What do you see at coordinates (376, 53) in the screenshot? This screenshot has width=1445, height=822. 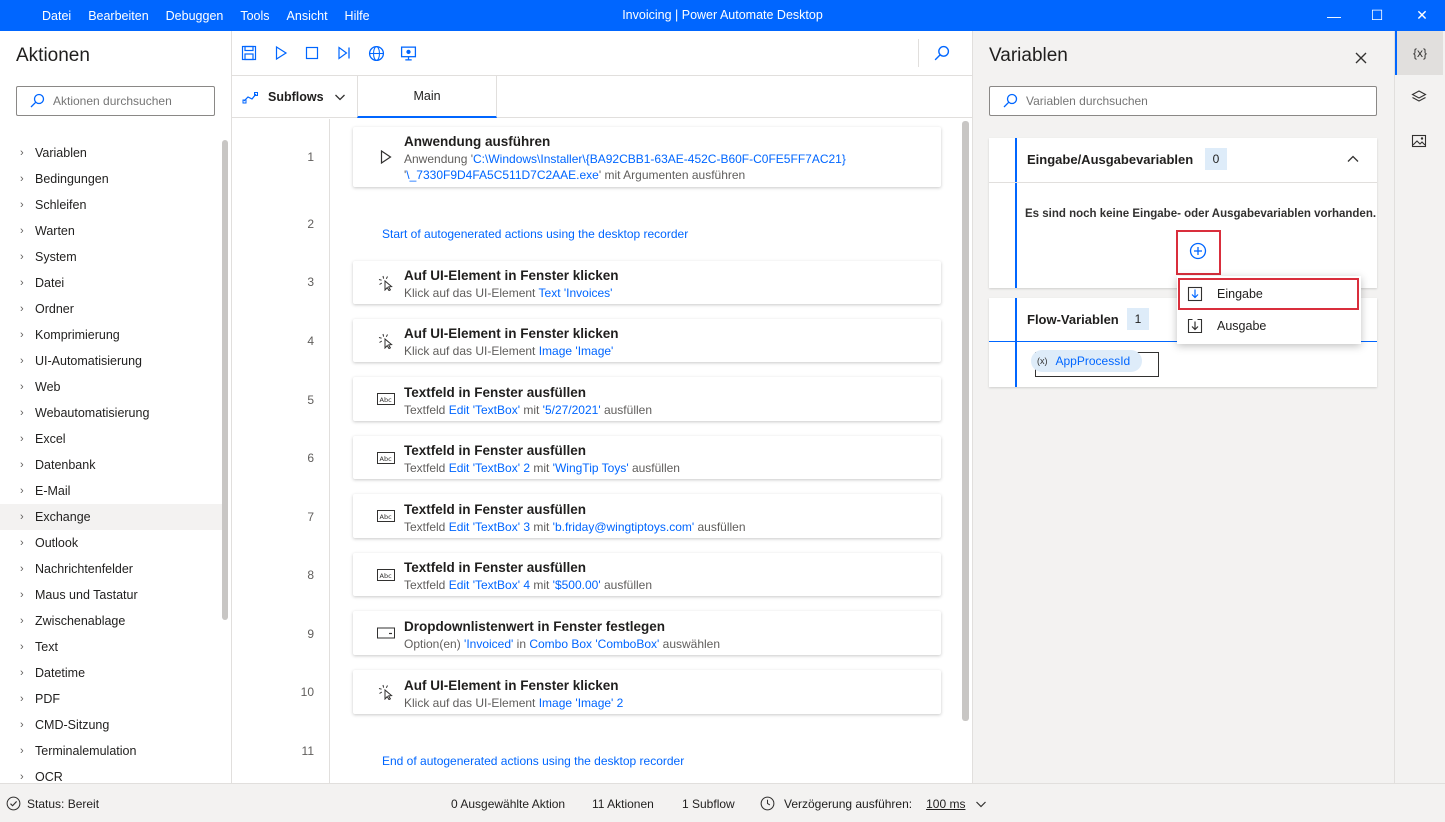 I see `web-recorder-button` at bounding box center [376, 53].